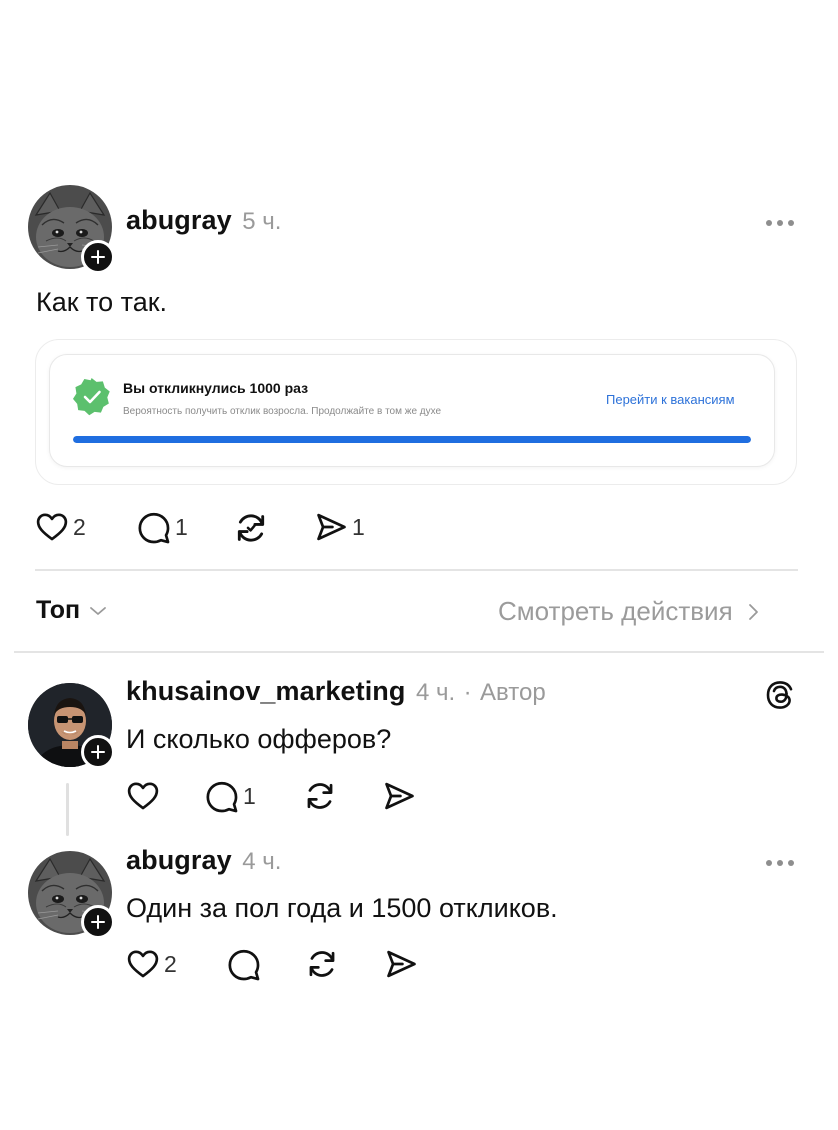 Image resolution: width=838 pixels, height=1130 pixels. Describe the element at coordinates (780, 695) in the screenshot. I see `threads-icon` at that location.